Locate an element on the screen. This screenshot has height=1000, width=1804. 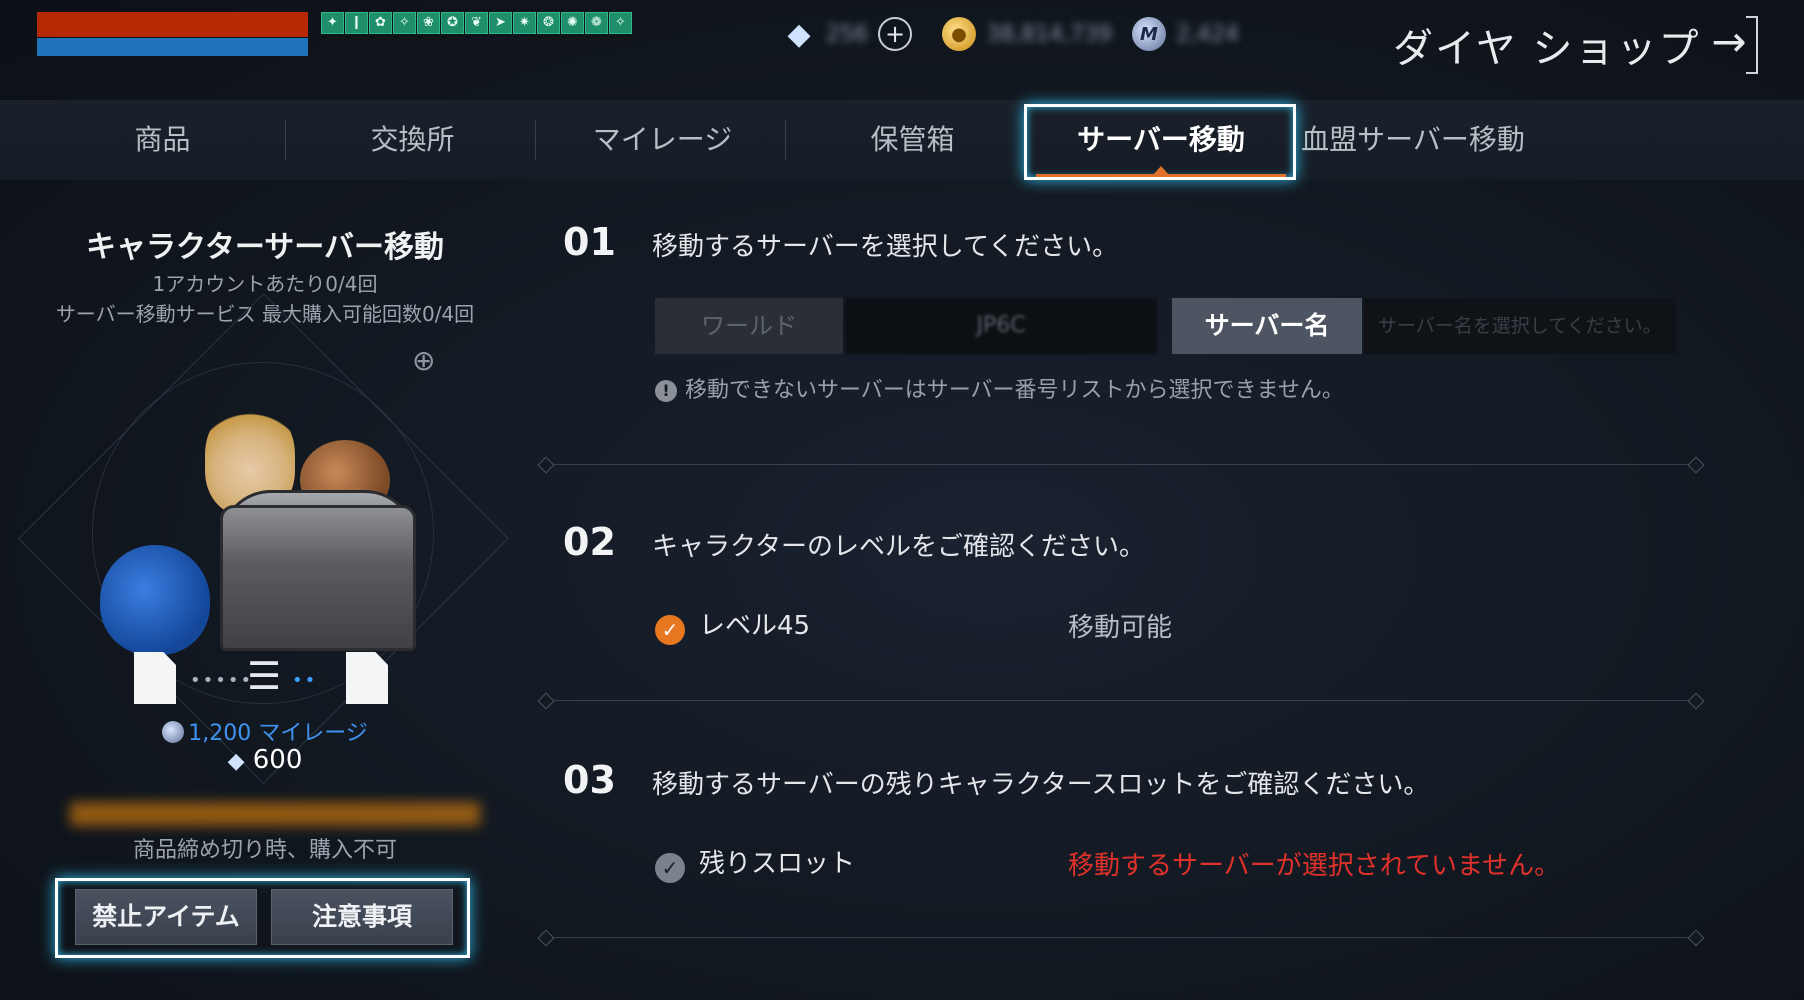
diamond-currency: ◆ 256 + is located at coordinates (847, 34).